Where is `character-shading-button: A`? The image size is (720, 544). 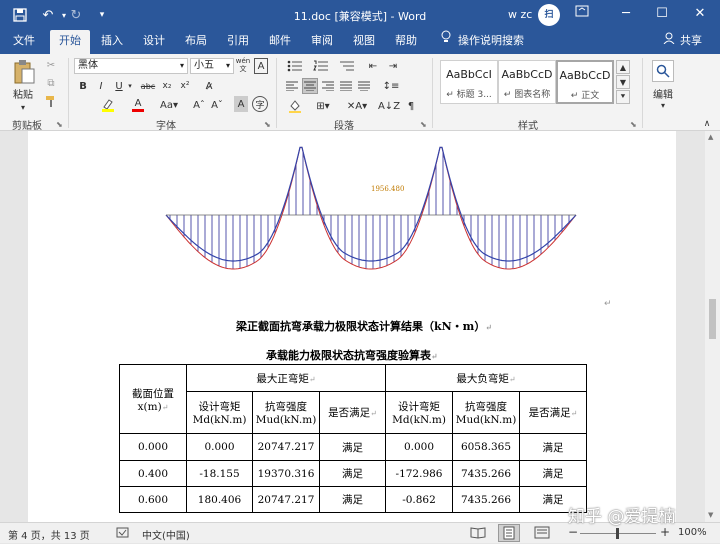
character-shading-button: A is located at coordinates (241, 104).